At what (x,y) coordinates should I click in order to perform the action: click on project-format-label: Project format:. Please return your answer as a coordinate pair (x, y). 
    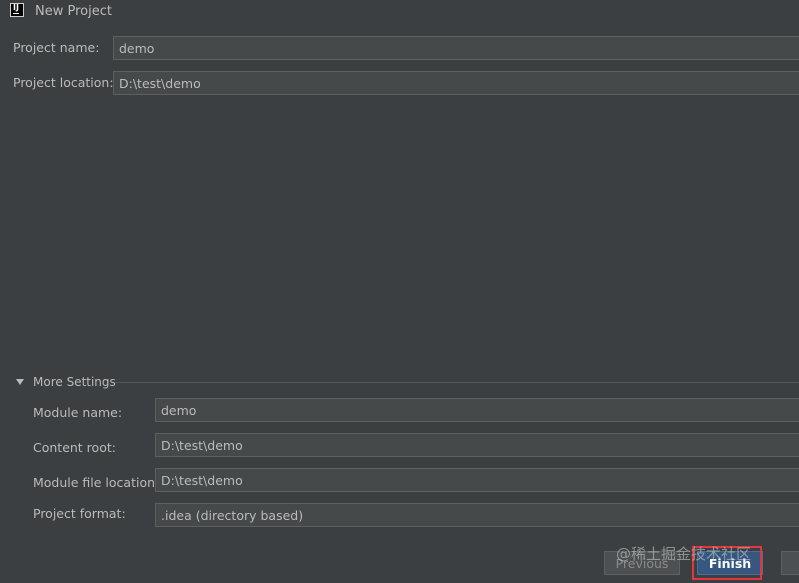
    Looking at the image, I should click on (79, 513).